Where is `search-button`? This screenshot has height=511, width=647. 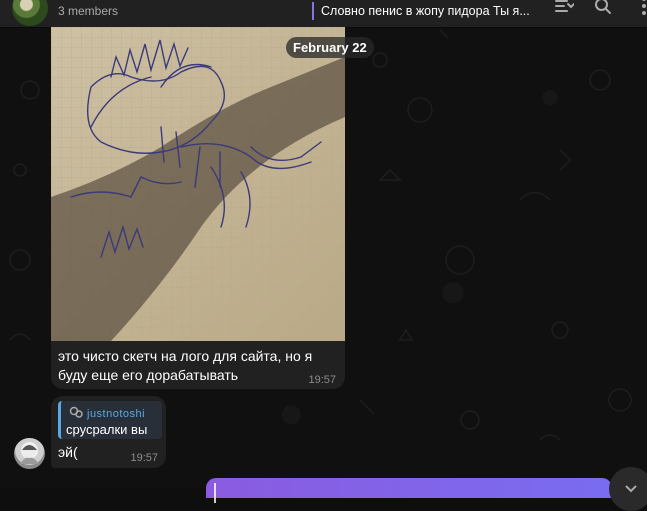
search-button is located at coordinates (603, 9).